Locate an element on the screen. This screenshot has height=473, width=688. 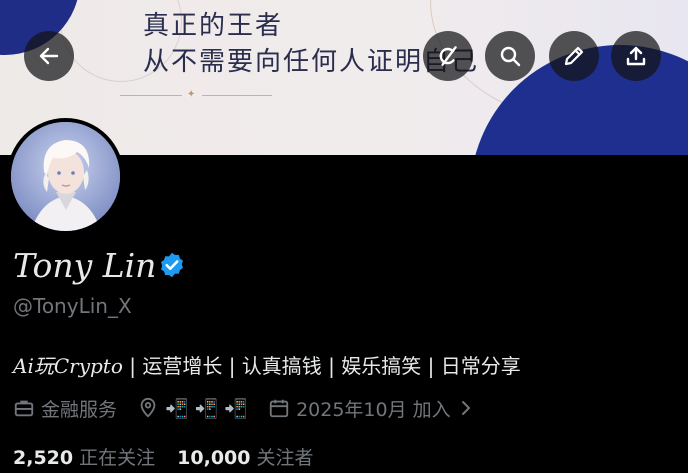
share-button is located at coordinates (636, 56).